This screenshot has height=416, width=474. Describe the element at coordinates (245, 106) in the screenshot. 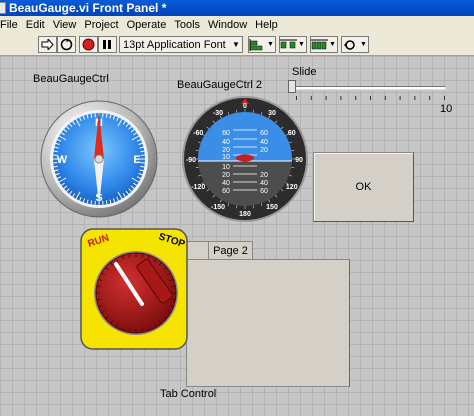

I see `bezel-label: 0` at that location.